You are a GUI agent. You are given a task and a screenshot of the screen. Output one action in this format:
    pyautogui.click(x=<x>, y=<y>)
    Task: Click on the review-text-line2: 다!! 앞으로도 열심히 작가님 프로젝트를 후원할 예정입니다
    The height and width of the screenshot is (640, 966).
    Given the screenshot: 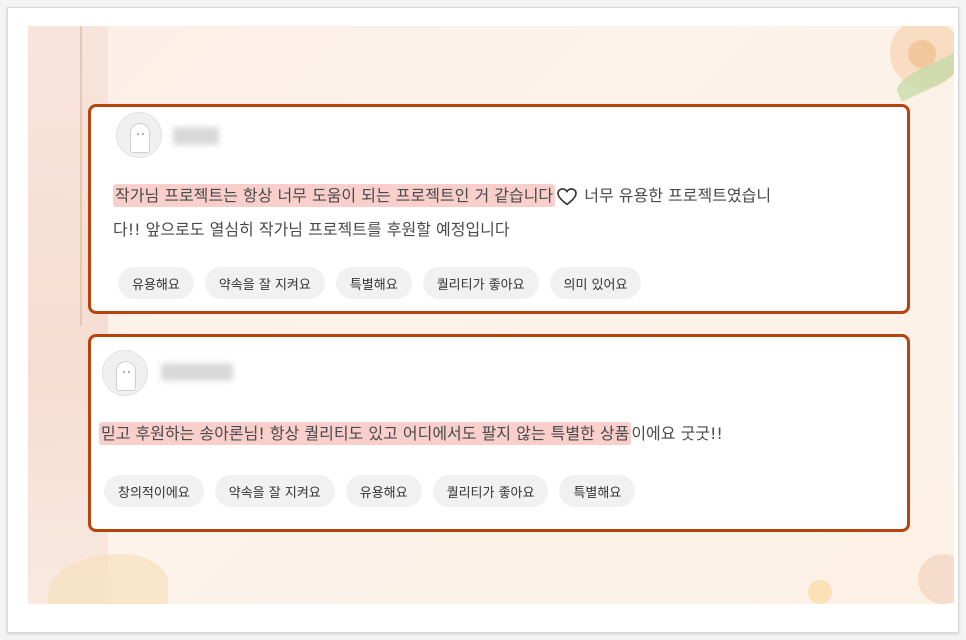 What is the action you would take?
    pyautogui.click(x=311, y=229)
    